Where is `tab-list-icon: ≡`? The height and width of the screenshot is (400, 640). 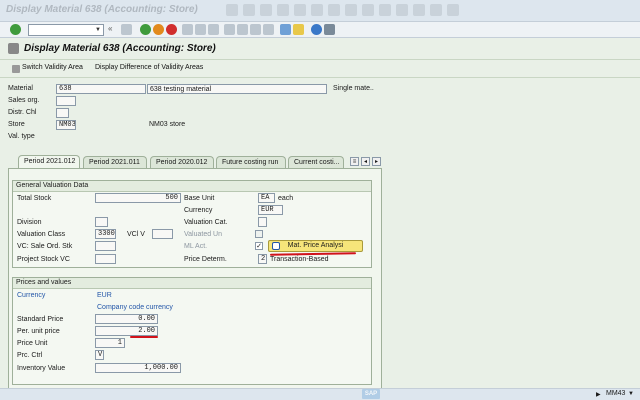
tab-list-icon: ≡ is located at coordinates (354, 161).